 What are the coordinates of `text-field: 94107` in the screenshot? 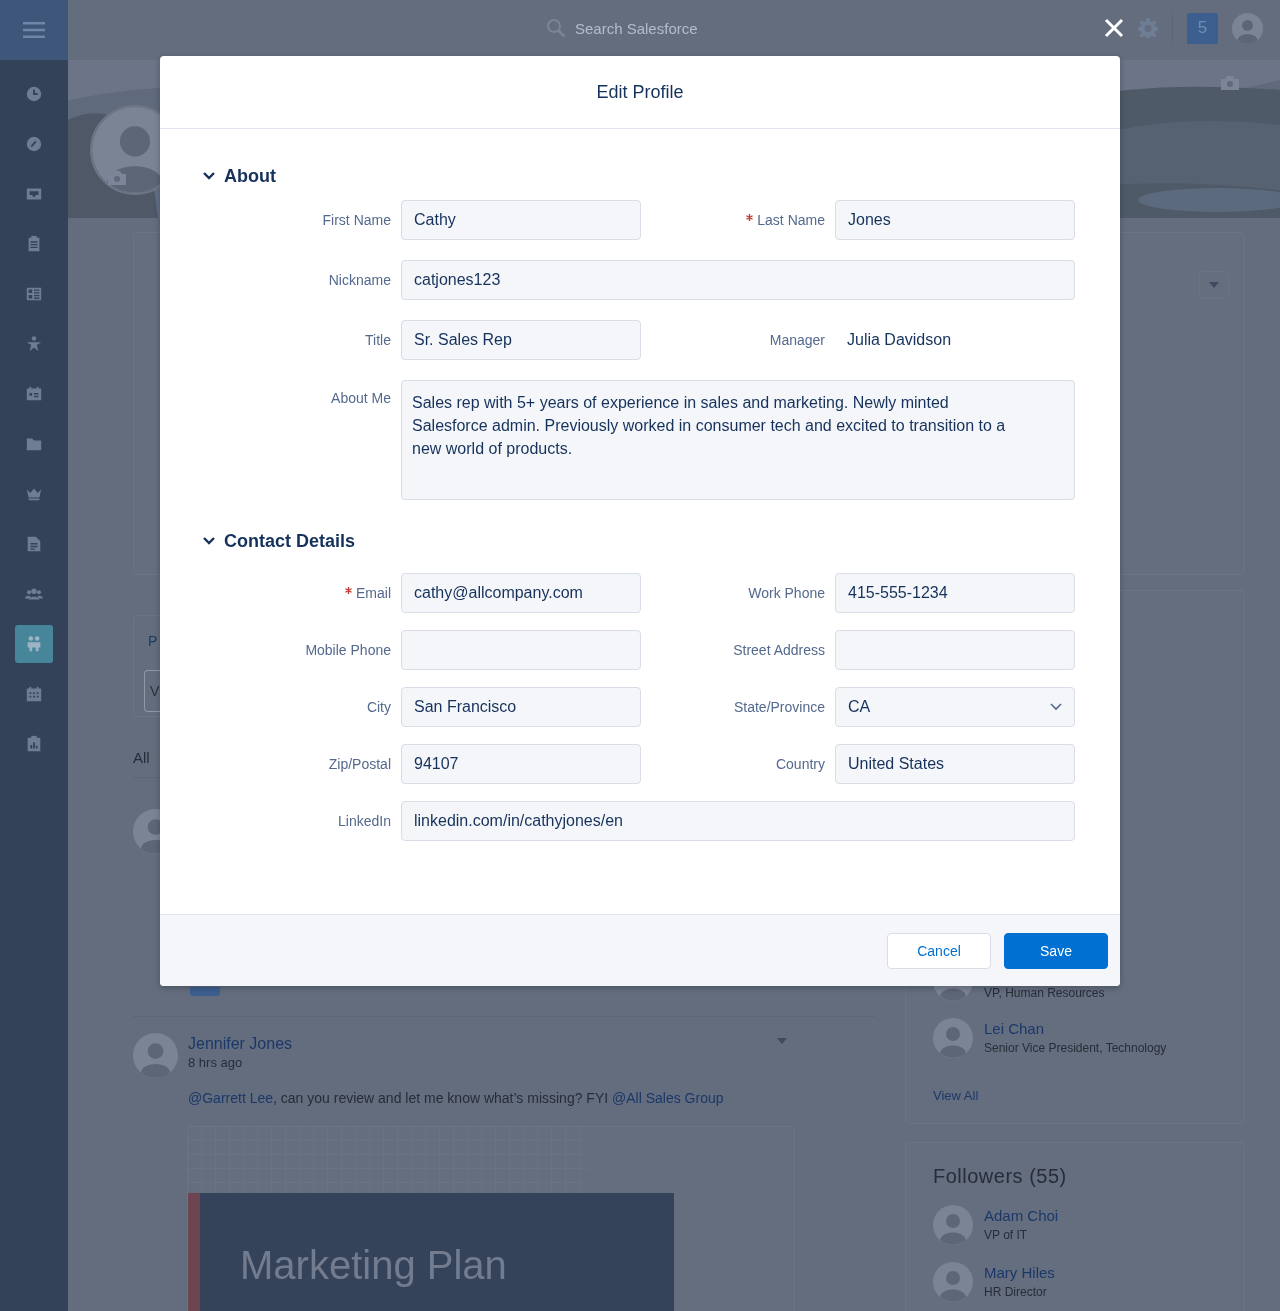 It's located at (521, 764).